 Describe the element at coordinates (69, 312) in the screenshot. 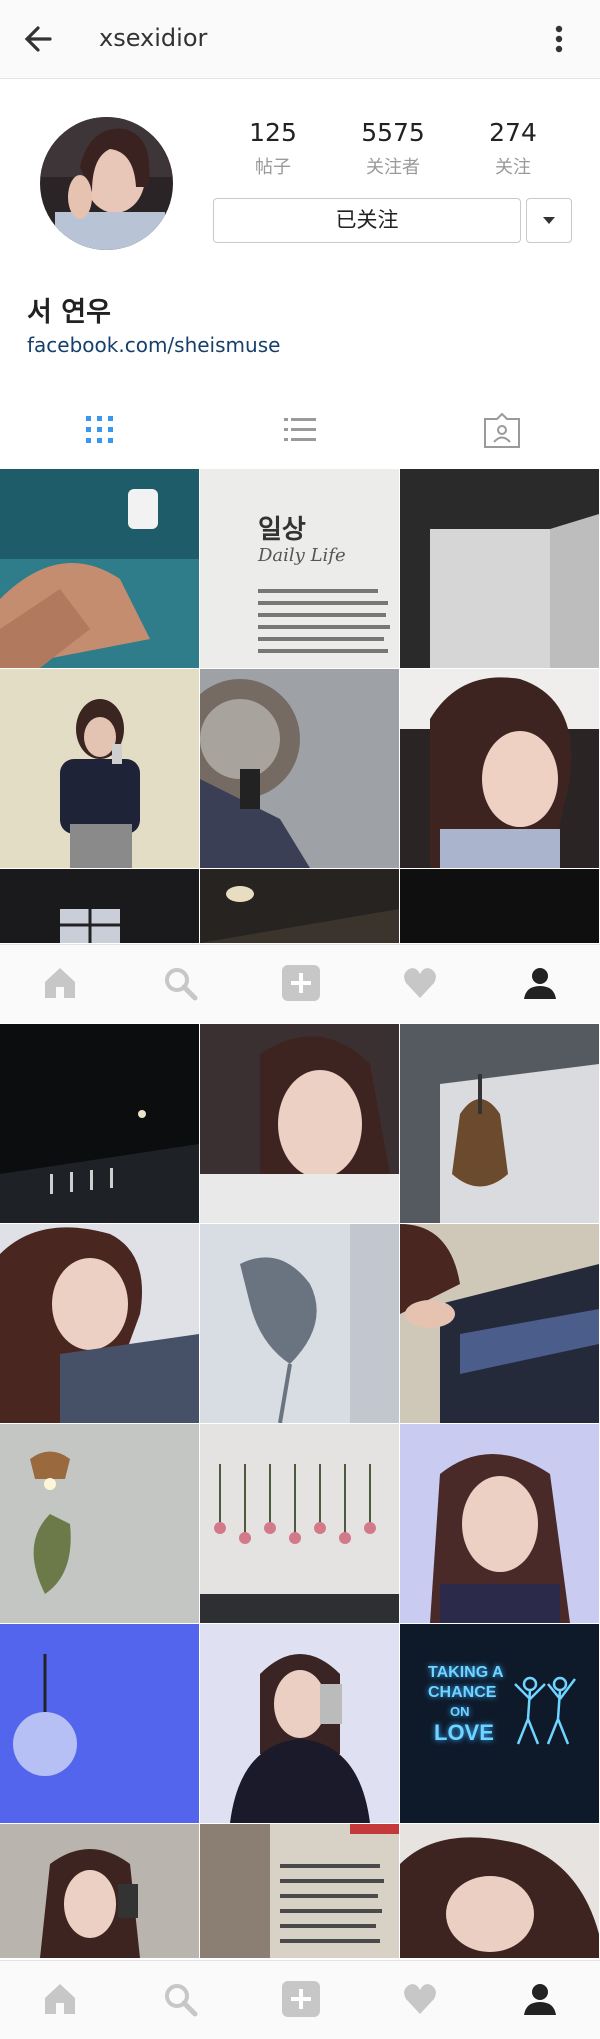

I see `display-name: 서 연우` at that location.